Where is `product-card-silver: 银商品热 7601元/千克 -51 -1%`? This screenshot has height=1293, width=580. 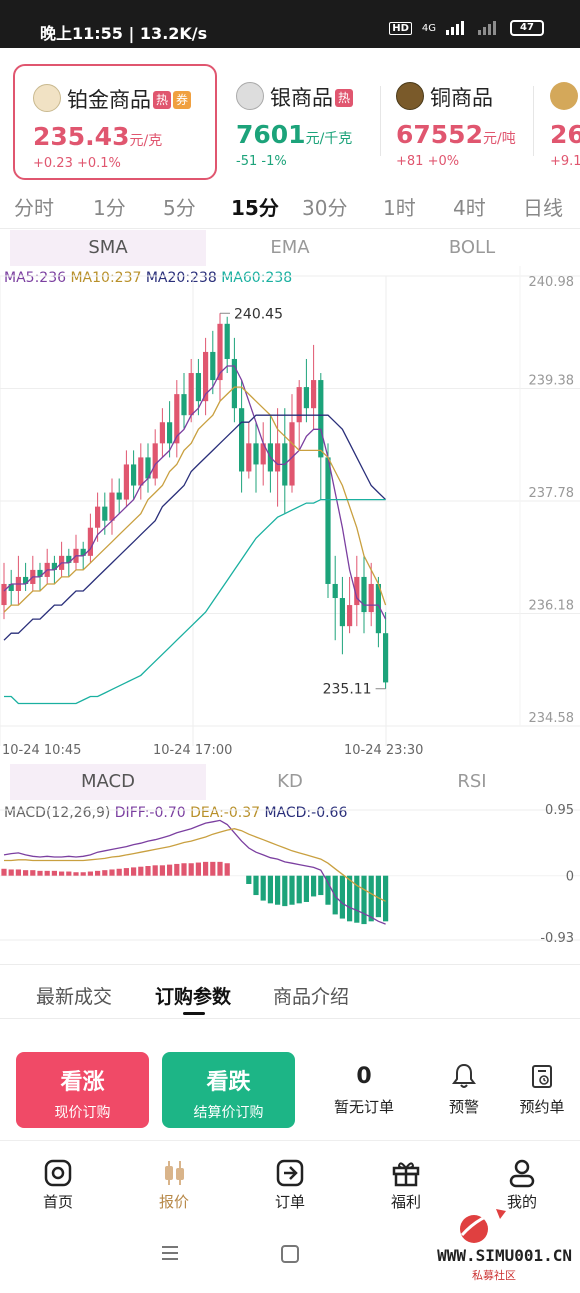
product-card-silver: 银商品热 7601元/千克 -51 -1% is located at coordinates (298, 122).